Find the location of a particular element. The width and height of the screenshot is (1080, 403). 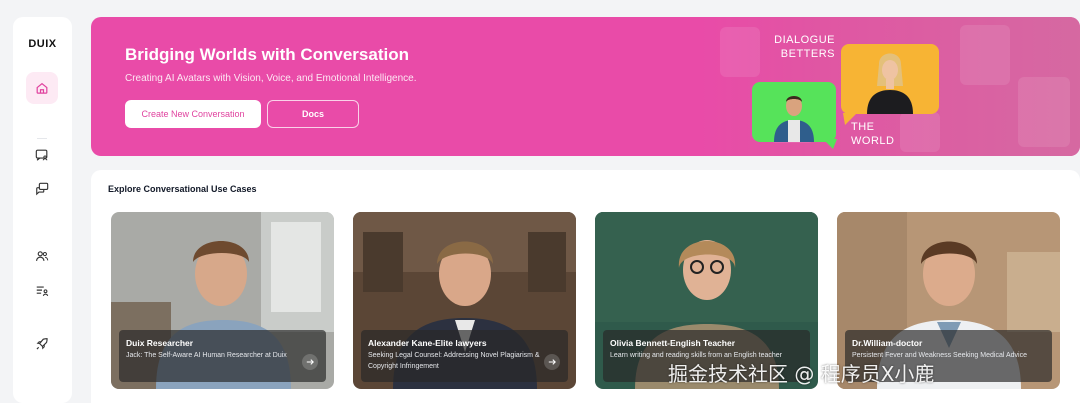

card-name: Dr.William-doctor is located at coordinates (887, 343).